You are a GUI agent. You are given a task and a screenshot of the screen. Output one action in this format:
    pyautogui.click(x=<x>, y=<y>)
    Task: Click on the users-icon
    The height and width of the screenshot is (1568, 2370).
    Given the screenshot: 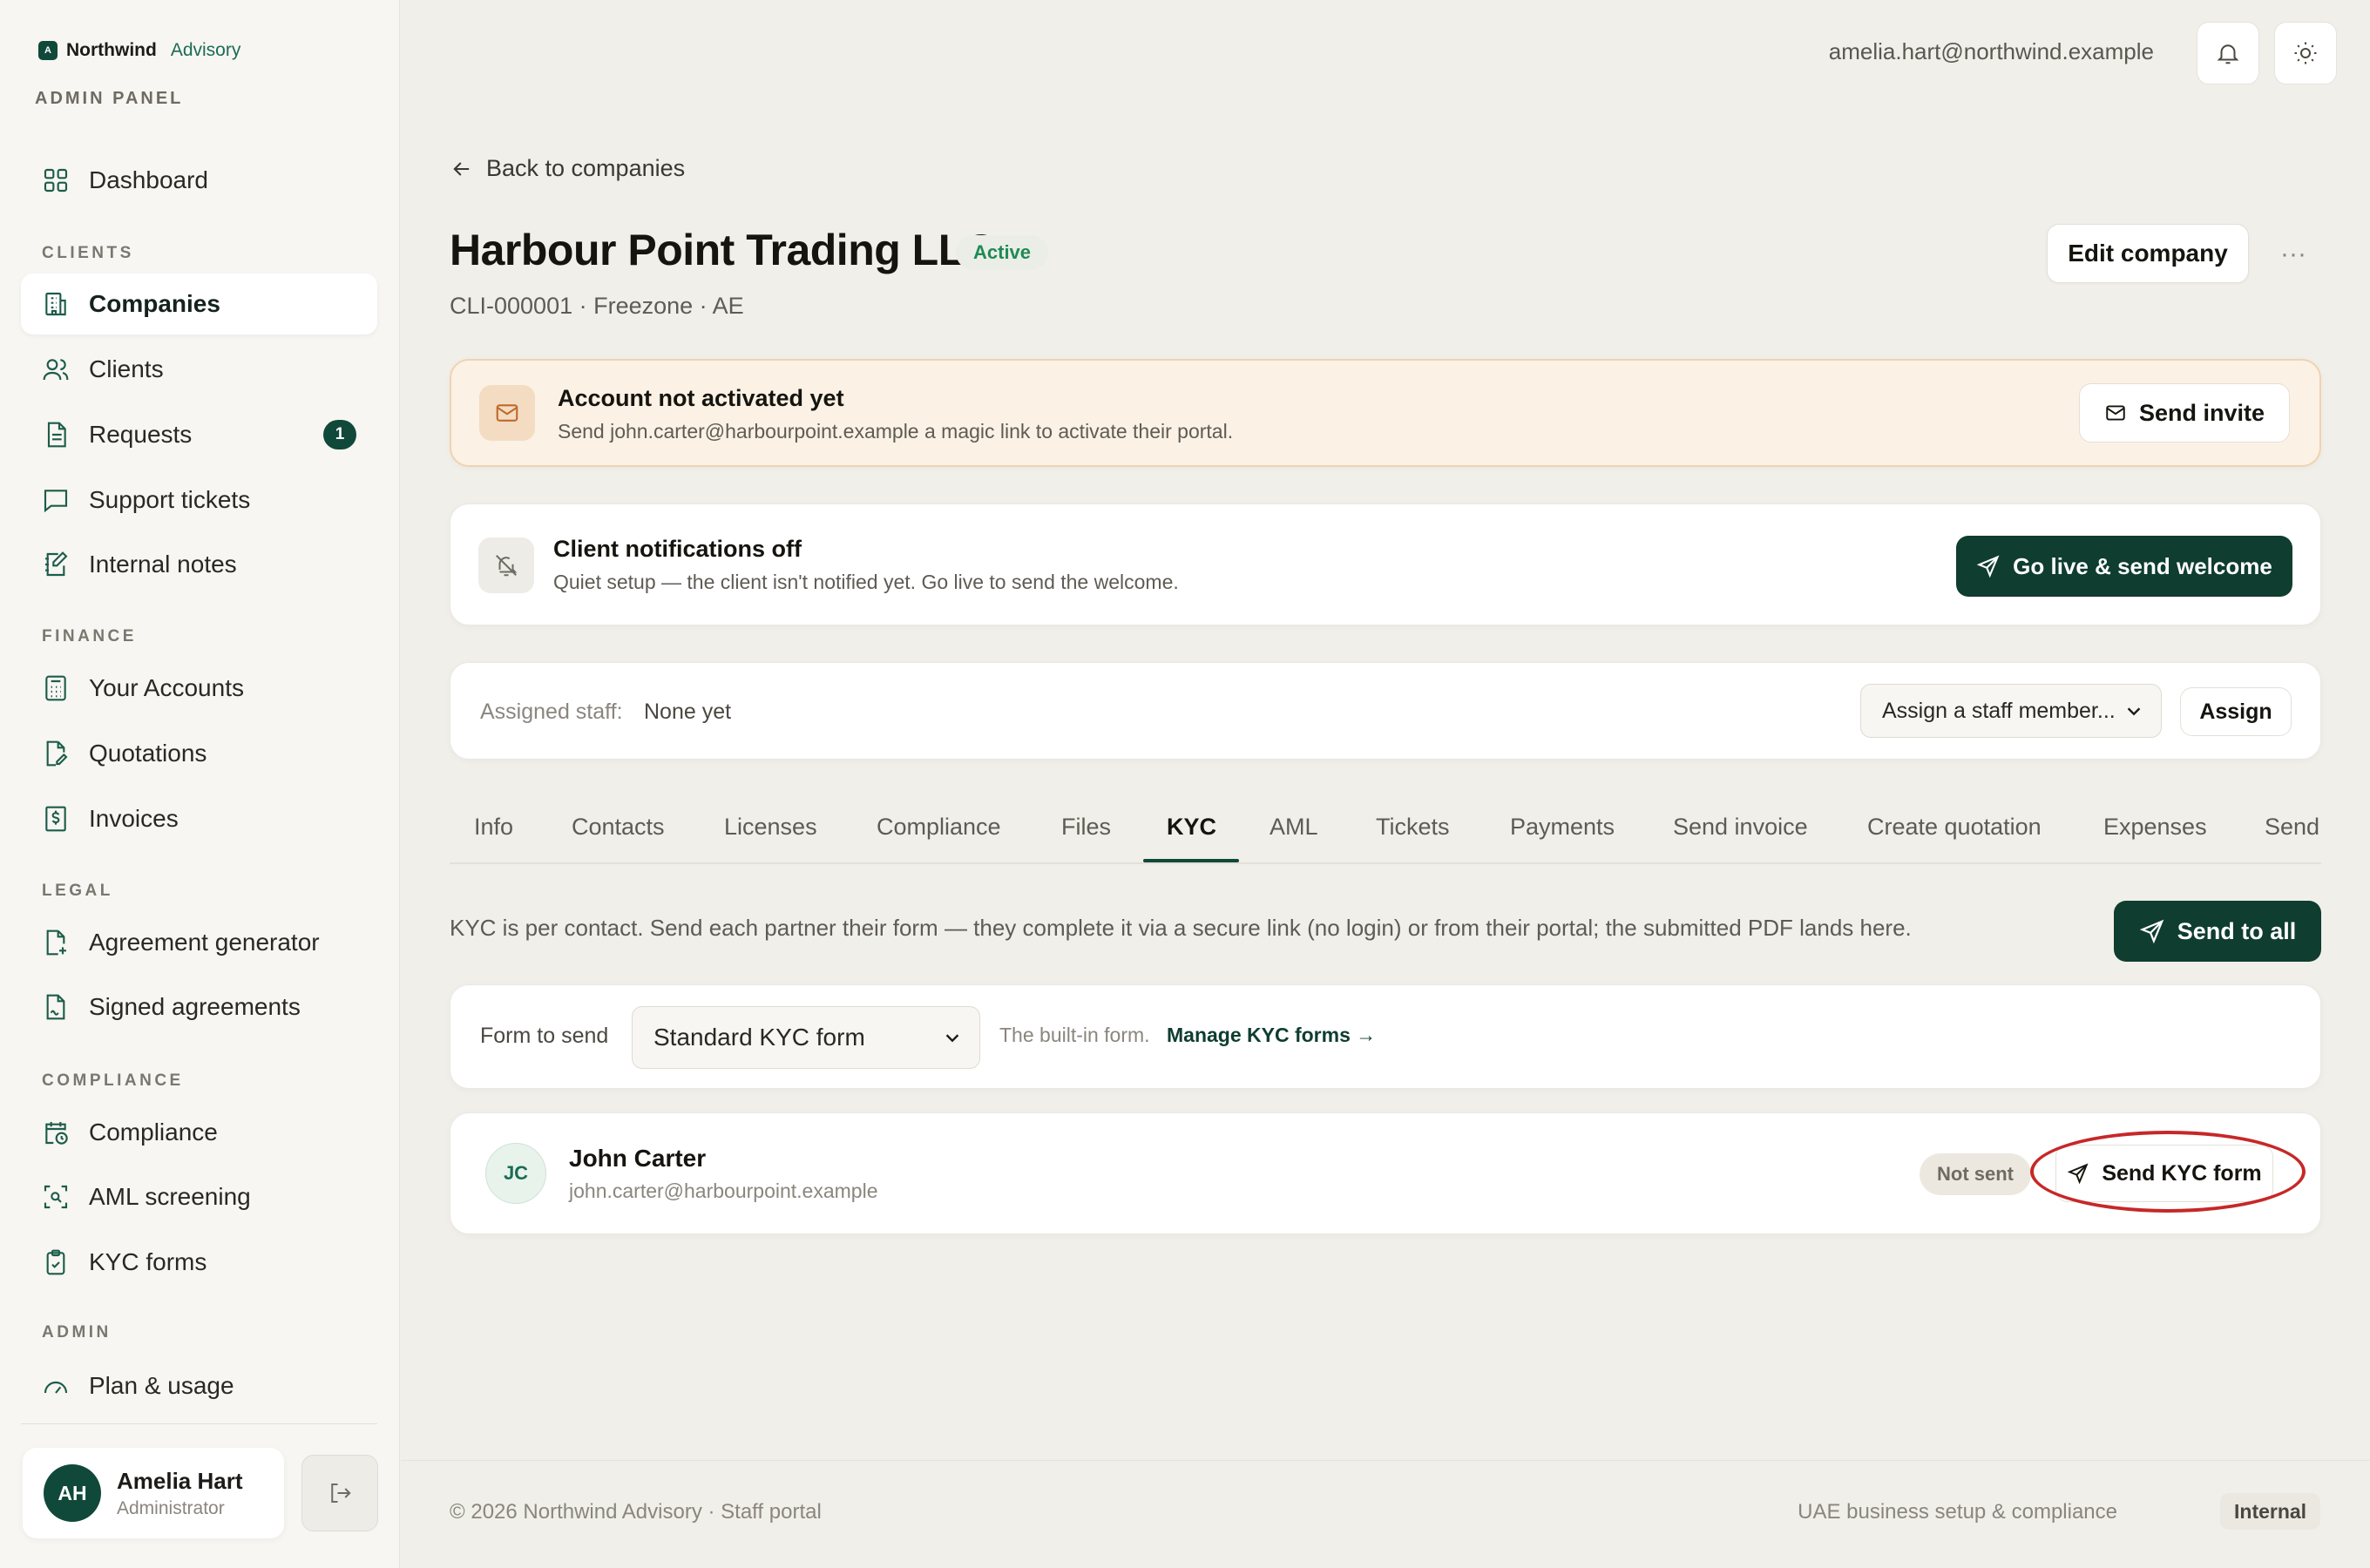 What is the action you would take?
    pyautogui.click(x=56, y=369)
    